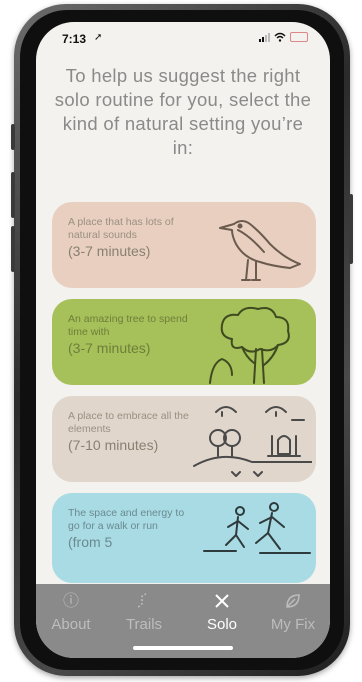 The width and height of the screenshot is (362, 682). Describe the element at coordinates (71, 612) in the screenshot. I see `tab-about: ⓘ About` at that location.